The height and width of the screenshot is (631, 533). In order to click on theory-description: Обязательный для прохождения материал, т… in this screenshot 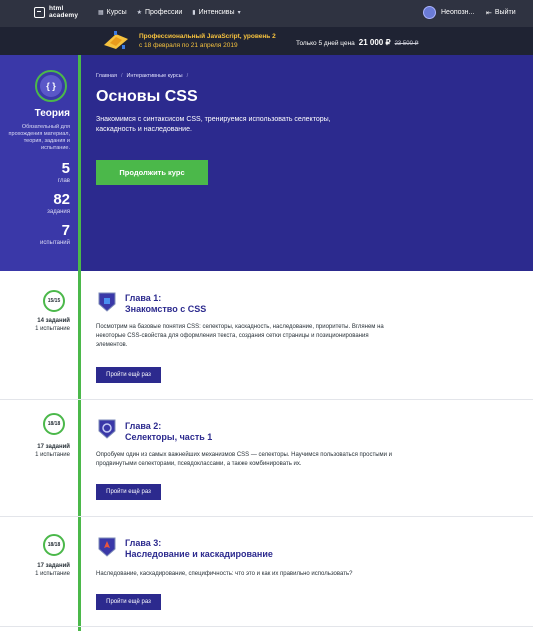, I will do `click(39, 137)`.